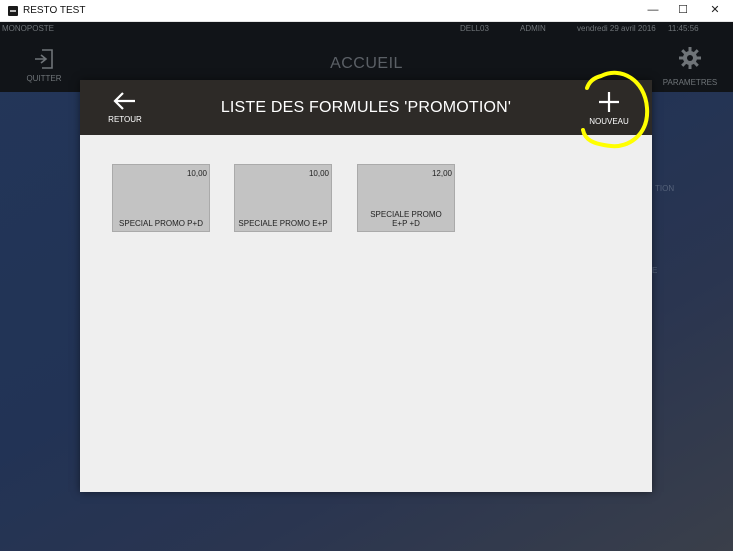  I want to click on minimize-button: —, so click(653, 10).